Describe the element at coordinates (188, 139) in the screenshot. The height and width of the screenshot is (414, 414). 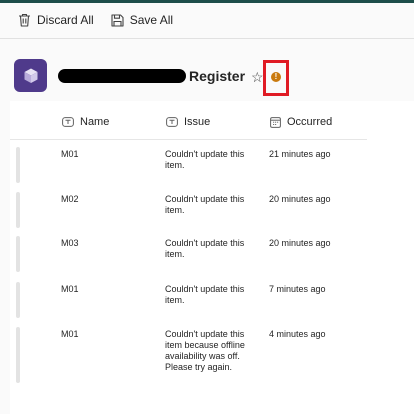
I see `header-divider` at that location.